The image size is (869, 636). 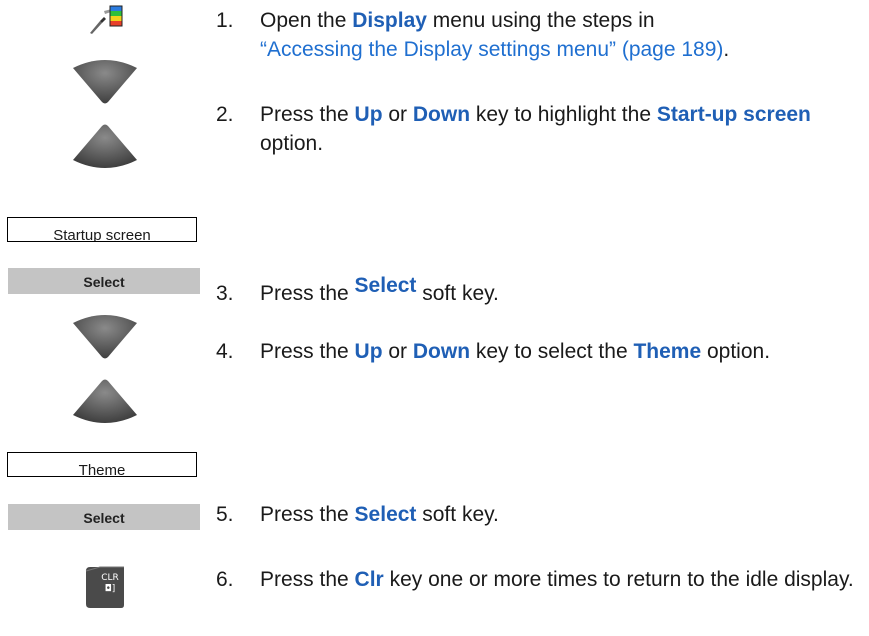 I want to click on startup-screen-label: Startup screen, so click(x=102, y=234).